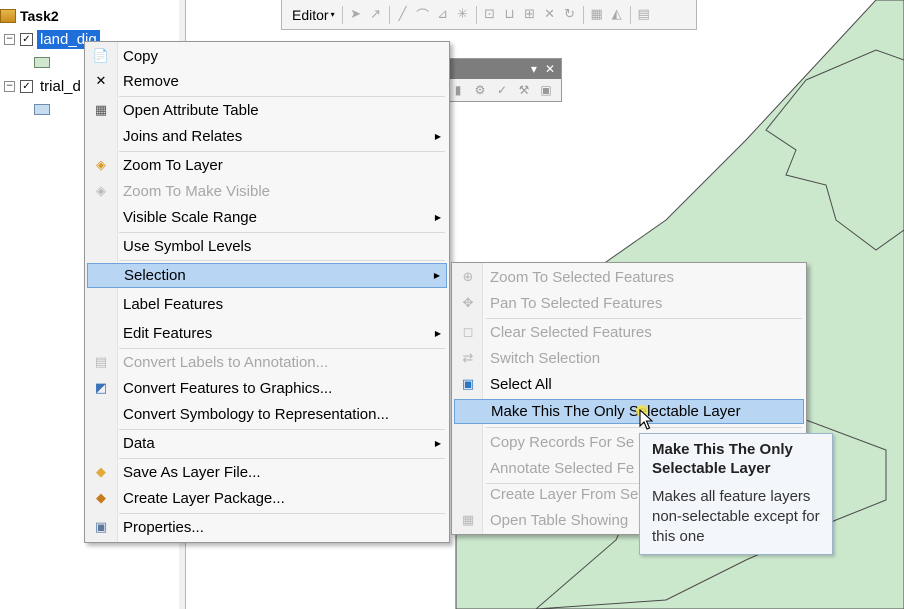  What do you see at coordinates (101, 388) in the screenshot?
I see `convert-graphics-icon: ◩` at bounding box center [101, 388].